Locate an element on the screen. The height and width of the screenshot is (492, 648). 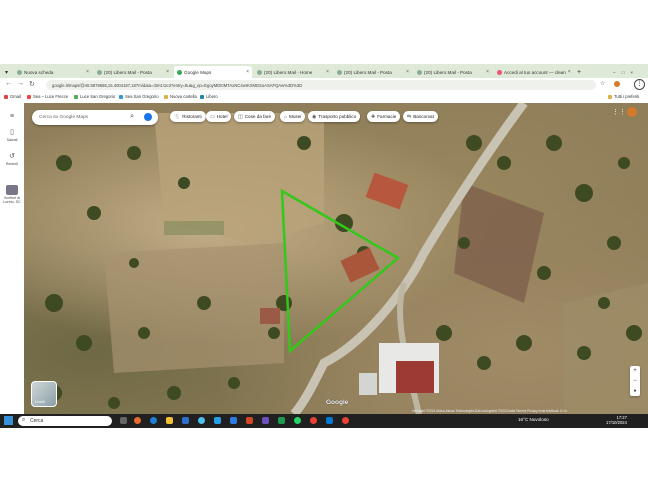
close-window-icon: × is located at coordinates (631, 72).